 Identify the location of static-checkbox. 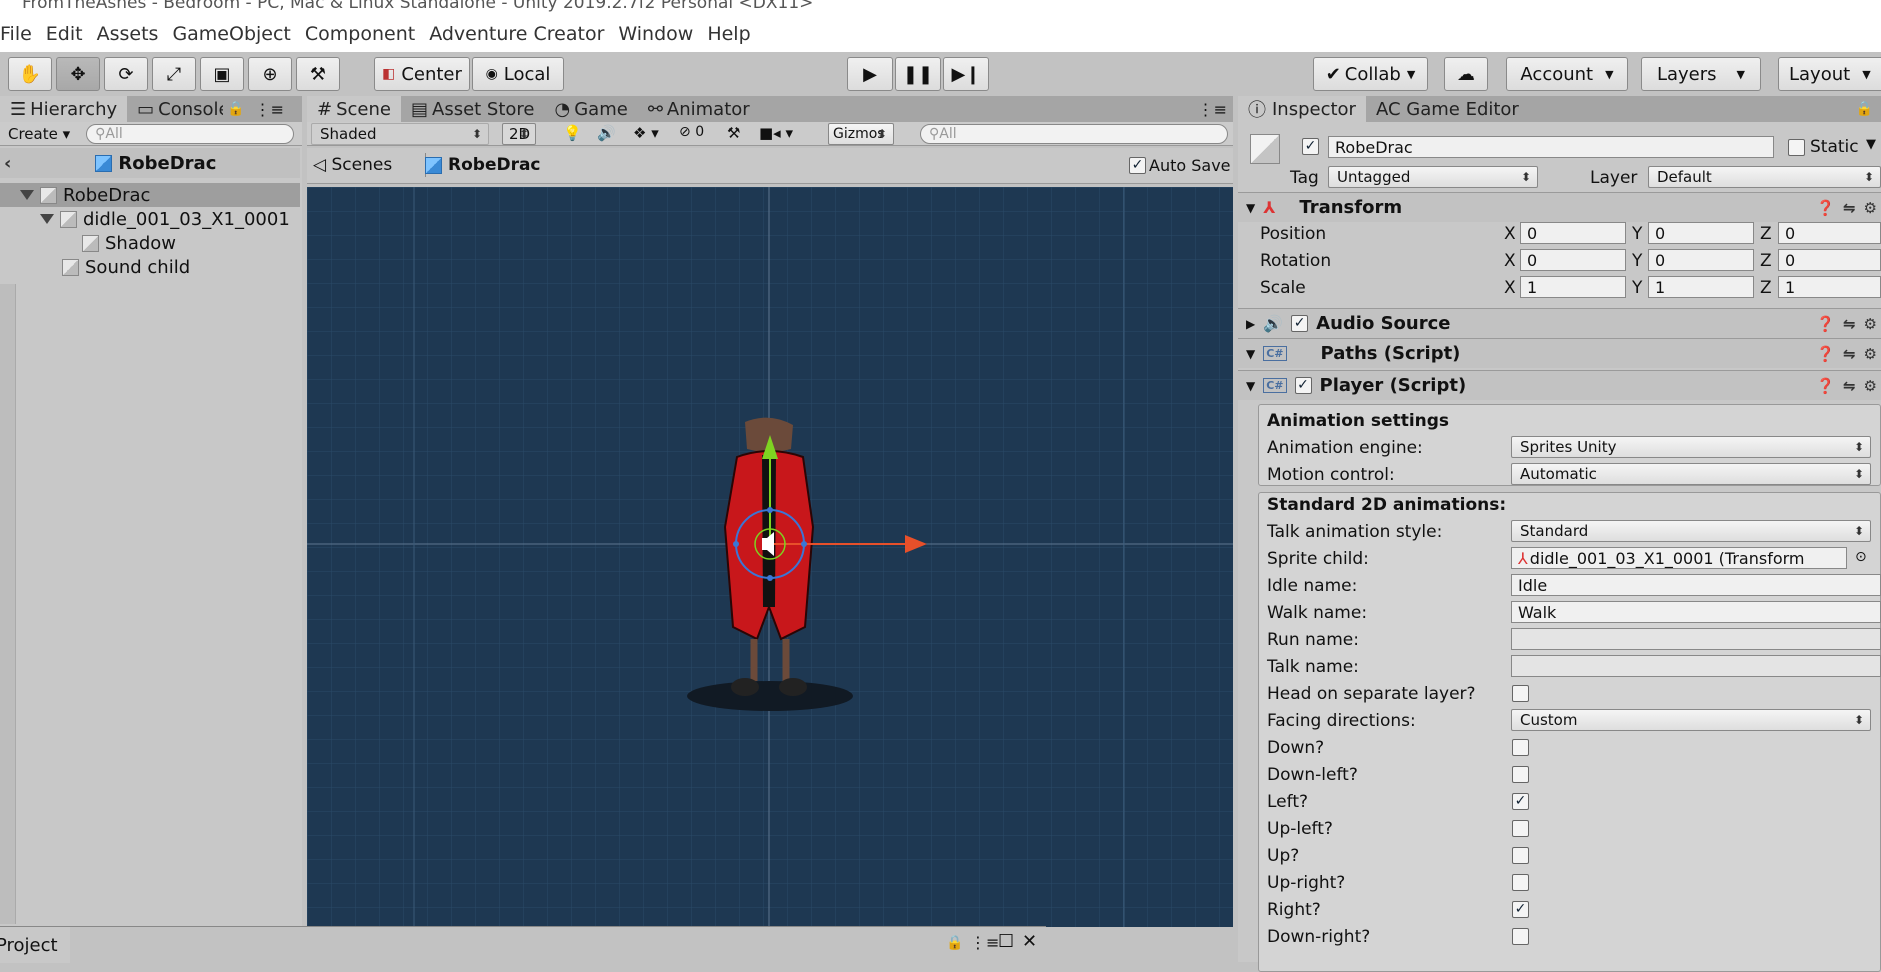
(1796, 147).